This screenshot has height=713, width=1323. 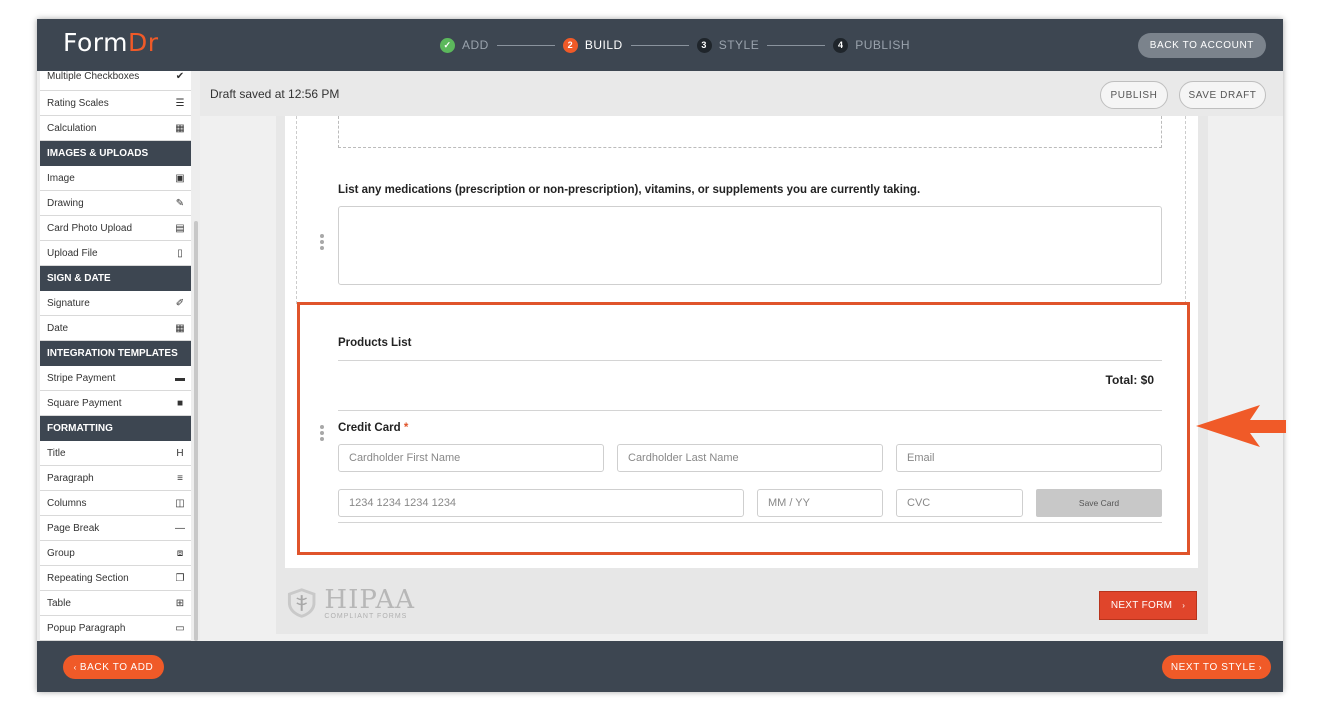 What do you see at coordinates (73, 528) in the screenshot?
I see `sidebar-item-label: Page Break` at bounding box center [73, 528].